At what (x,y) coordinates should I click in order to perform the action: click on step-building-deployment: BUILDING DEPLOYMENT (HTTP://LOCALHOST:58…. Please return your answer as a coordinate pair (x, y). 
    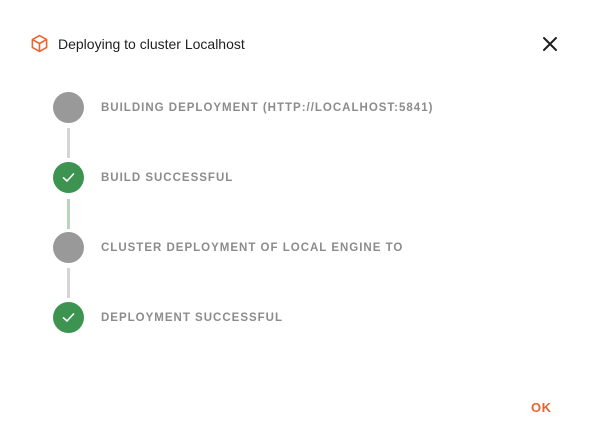
    Looking at the image, I should click on (303, 108).